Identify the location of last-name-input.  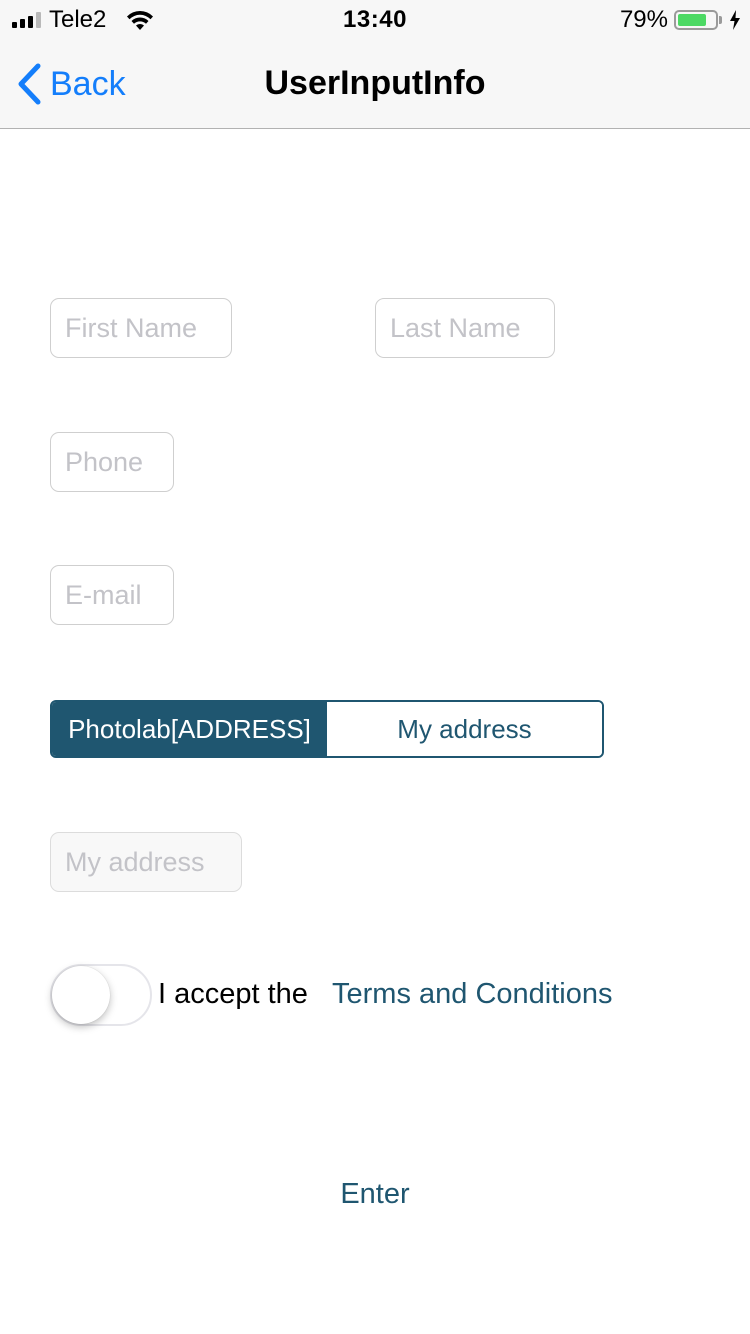
(465, 328).